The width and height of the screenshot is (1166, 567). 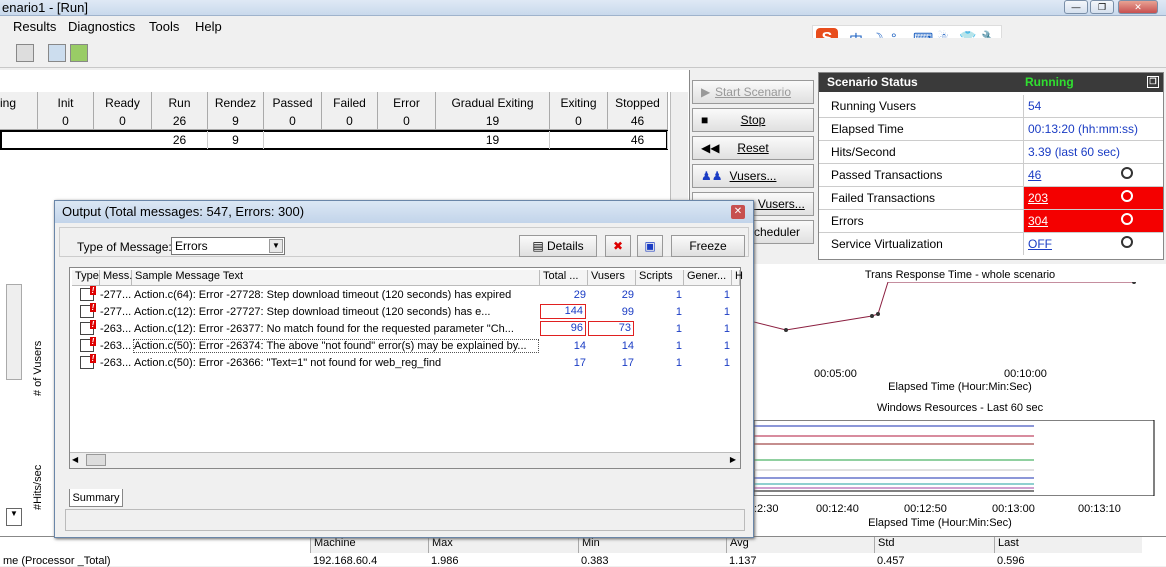 What do you see at coordinates (579, 111) in the screenshot?
I see `col-header: Exiting 0` at bounding box center [579, 111].